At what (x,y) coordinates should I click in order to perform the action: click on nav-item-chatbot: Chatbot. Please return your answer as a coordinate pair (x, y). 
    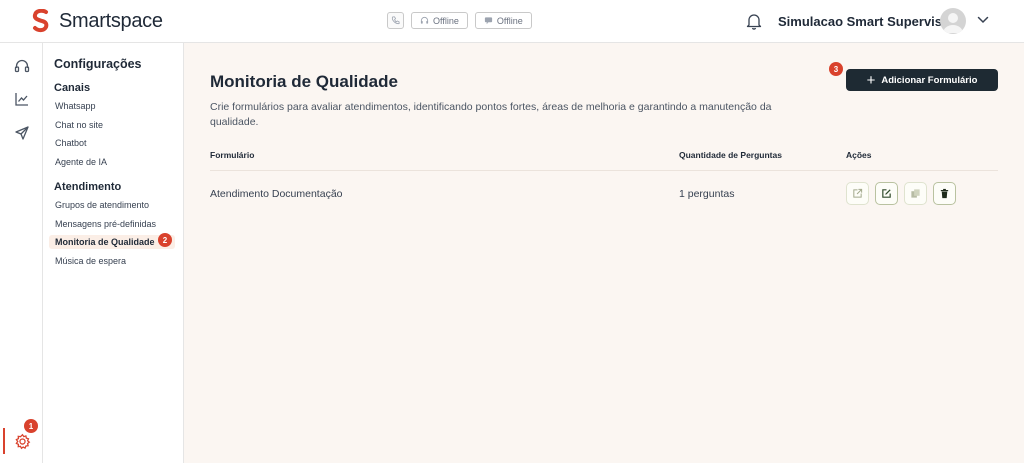
    Looking at the image, I should click on (71, 143).